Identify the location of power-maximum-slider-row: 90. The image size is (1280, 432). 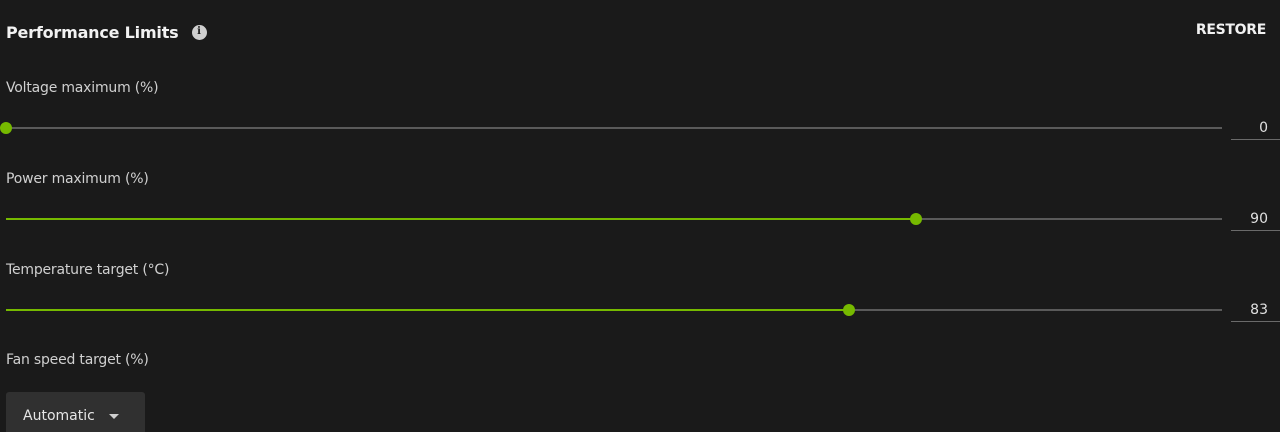
(640, 219).